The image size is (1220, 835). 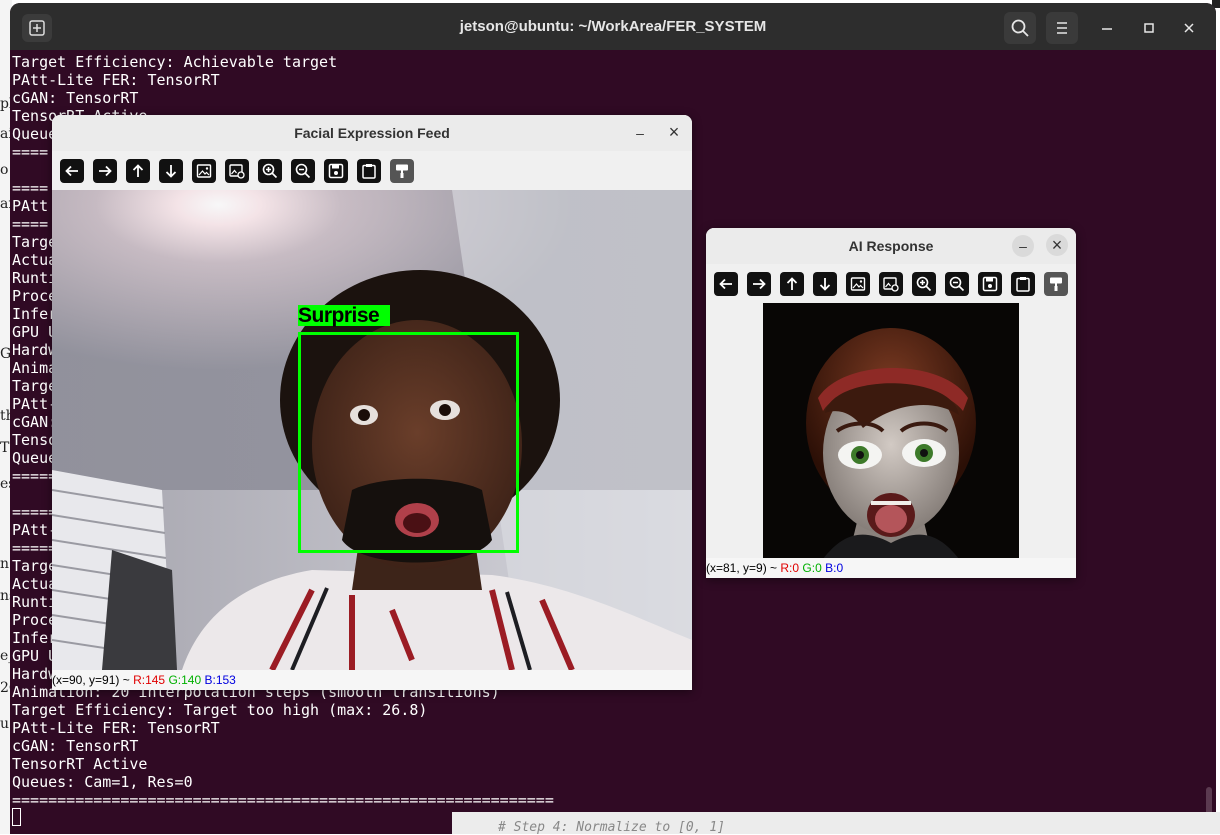 What do you see at coordinates (812, 568) in the screenshot?
I see `pixel-green: G:0` at bounding box center [812, 568].